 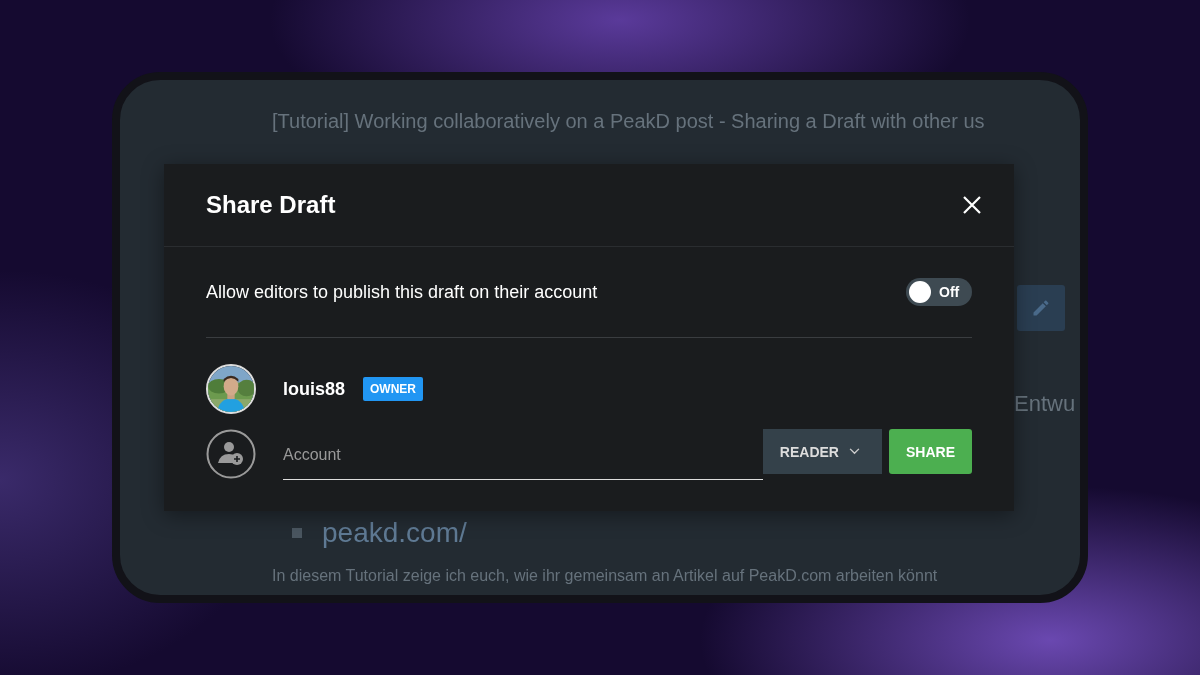 What do you see at coordinates (297, 533) in the screenshot?
I see `bullet-icon` at bounding box center [297, 533].